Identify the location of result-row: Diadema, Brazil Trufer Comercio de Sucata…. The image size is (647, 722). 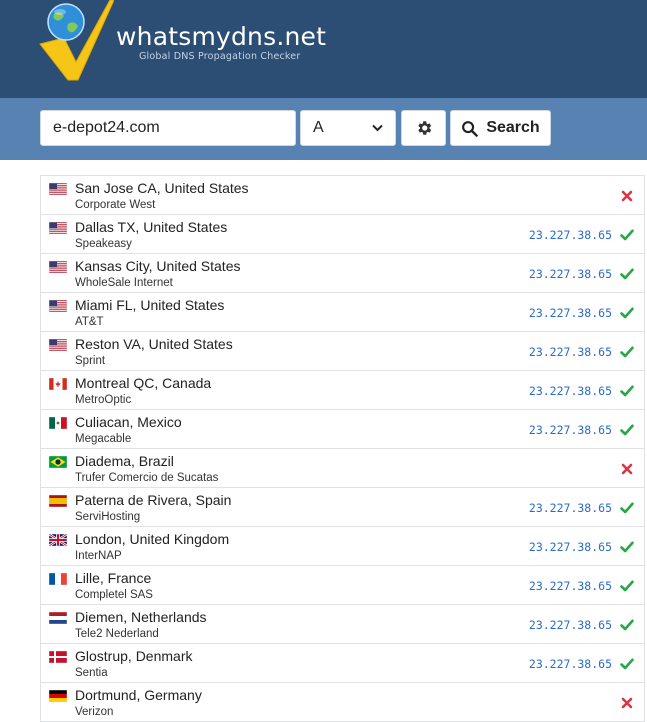
(342, 468).